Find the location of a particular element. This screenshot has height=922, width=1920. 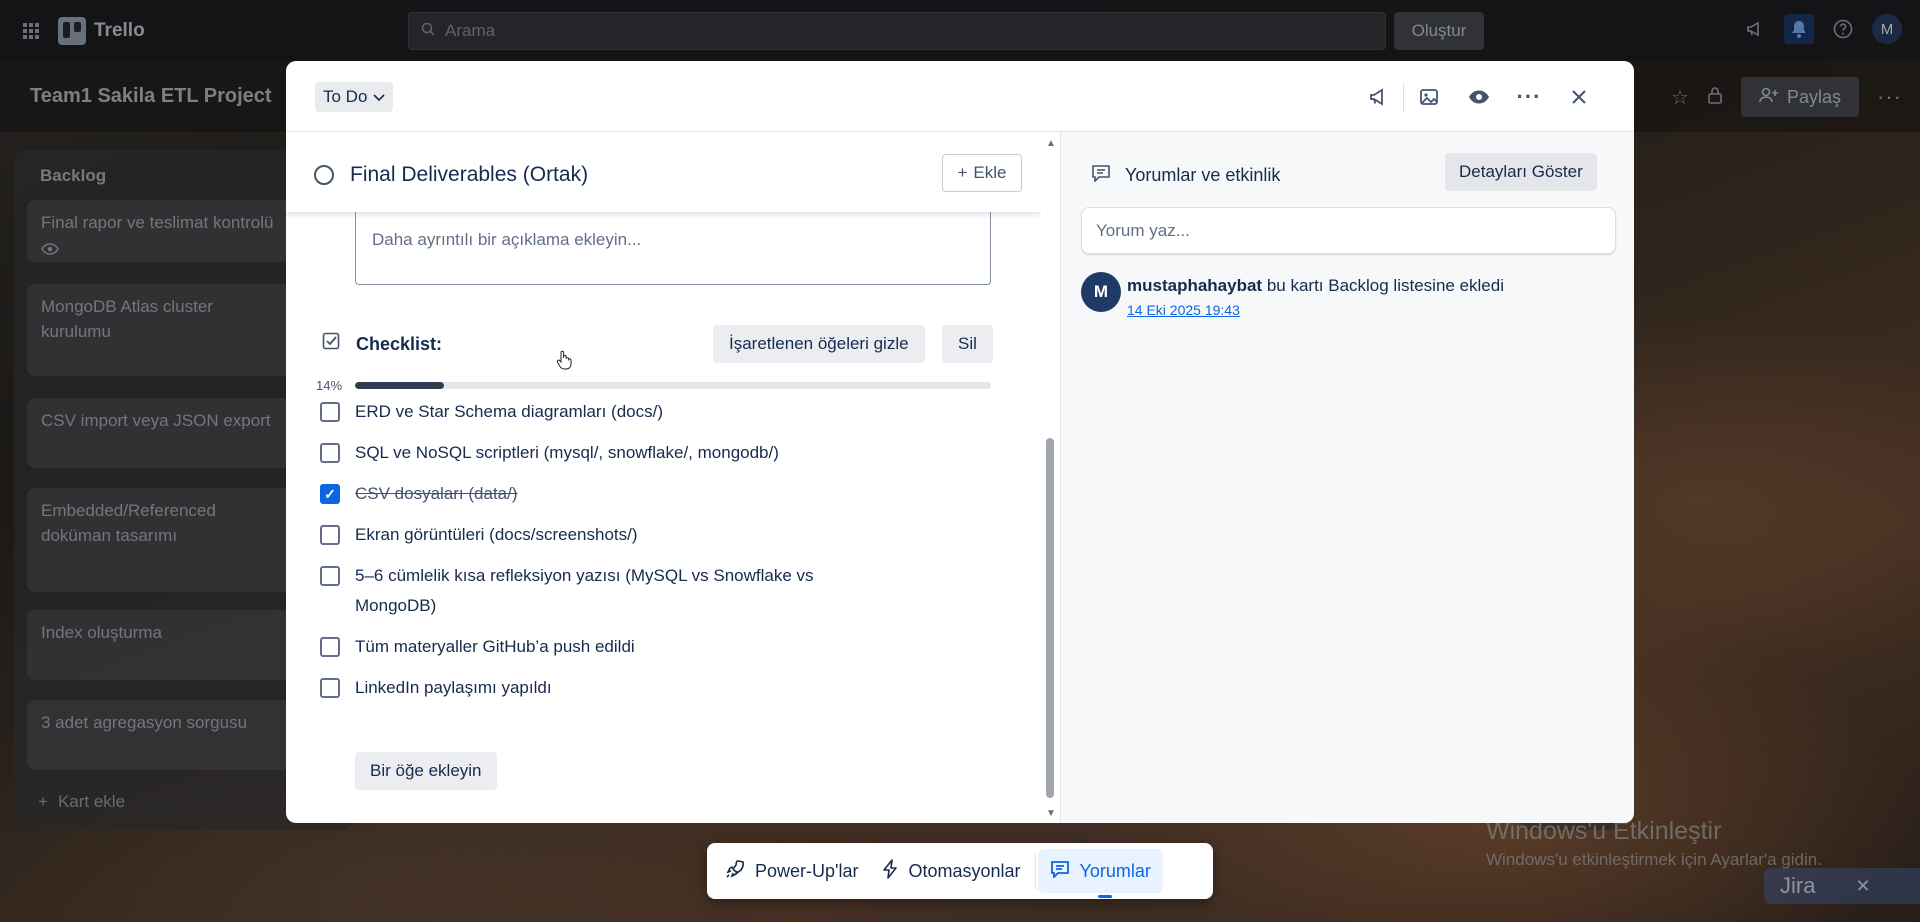

add-checklist-item-button: Bir öğe ekleyin is located at coordinates (426, 771).